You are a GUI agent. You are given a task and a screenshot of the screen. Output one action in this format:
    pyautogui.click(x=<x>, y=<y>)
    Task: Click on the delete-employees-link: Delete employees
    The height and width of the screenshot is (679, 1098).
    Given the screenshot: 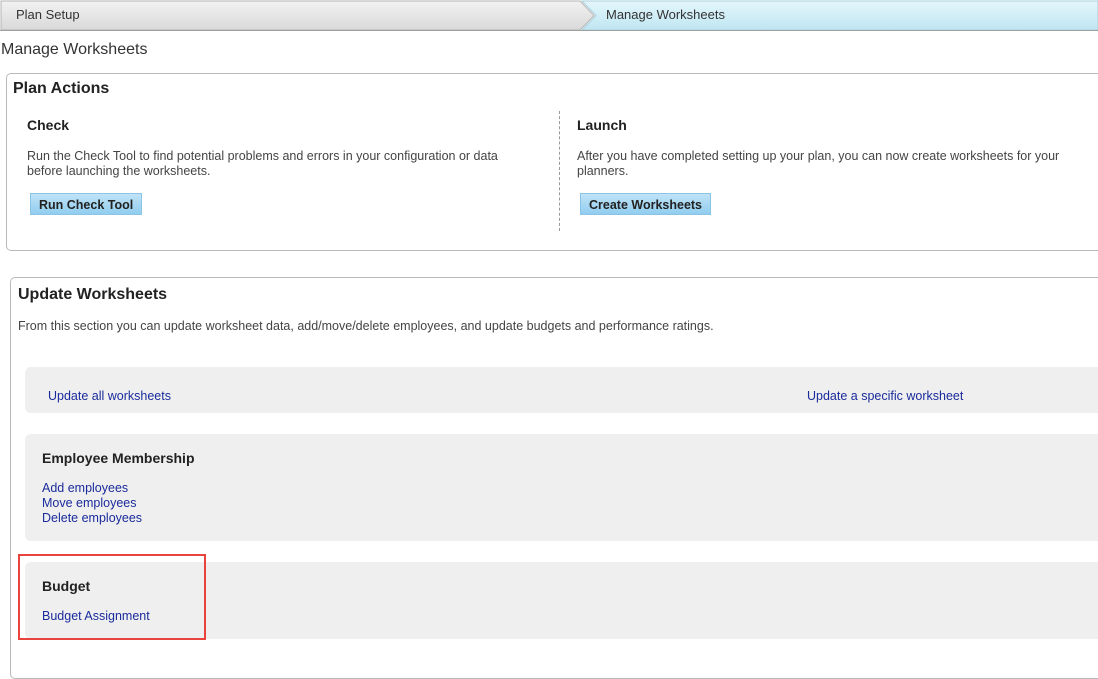 What is the action you would take?
    pyautogui.click(x=92, y=518)
    